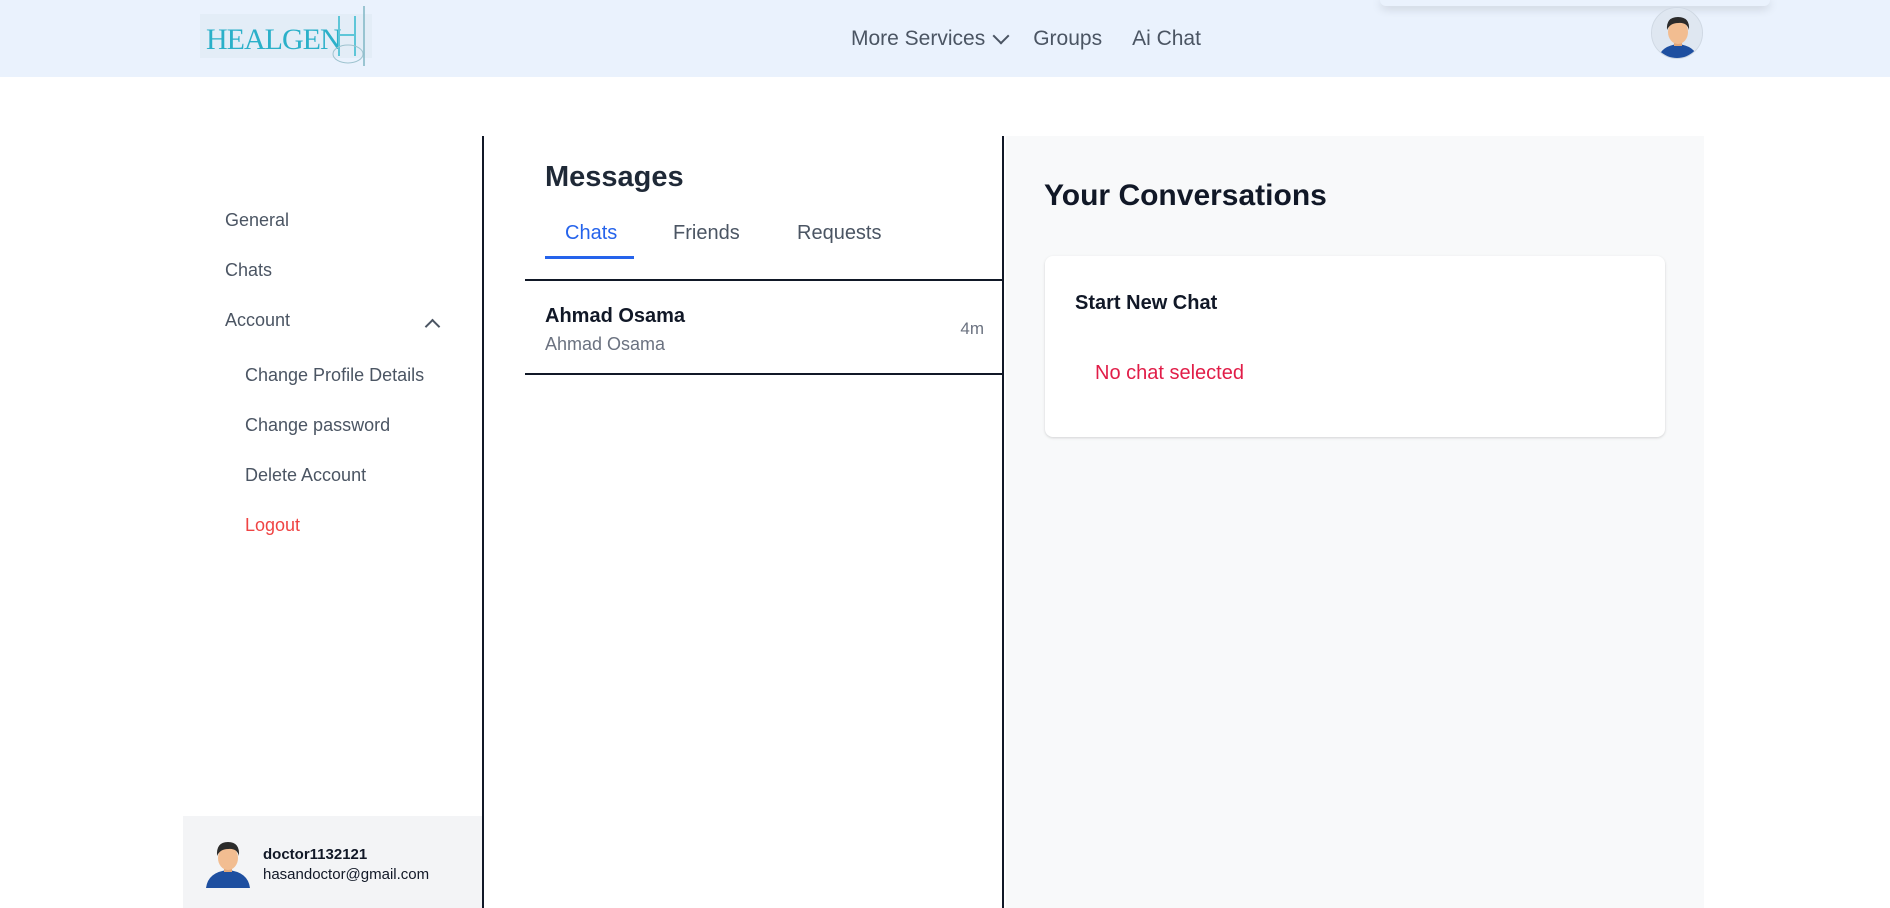  What do you see at coordinates (972, 328) in the screenshot?
I see `chat-timestamp: 4m` at bounding box center [972, 328].